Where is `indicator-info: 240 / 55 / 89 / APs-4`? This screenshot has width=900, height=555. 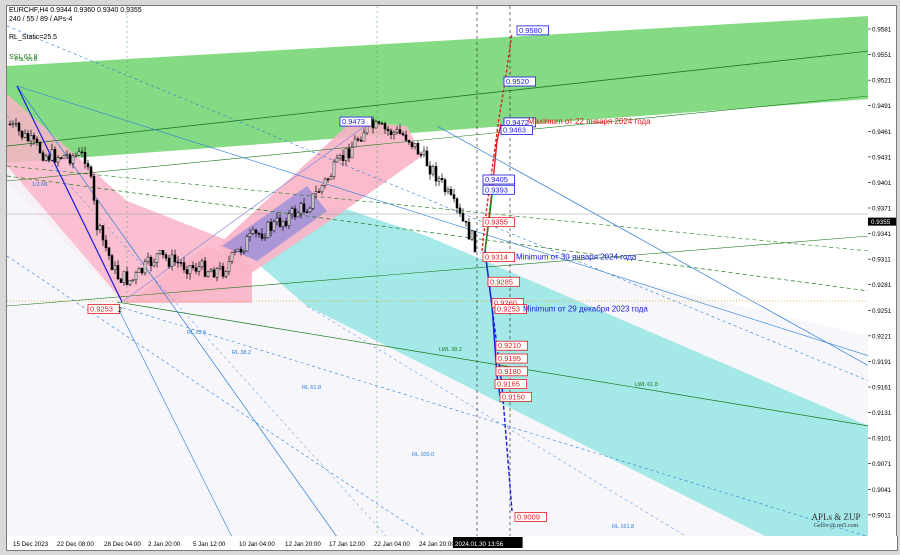
indicator-info: 240 / 55 / 89 / APs-4 is located at coordinates (41, 19).